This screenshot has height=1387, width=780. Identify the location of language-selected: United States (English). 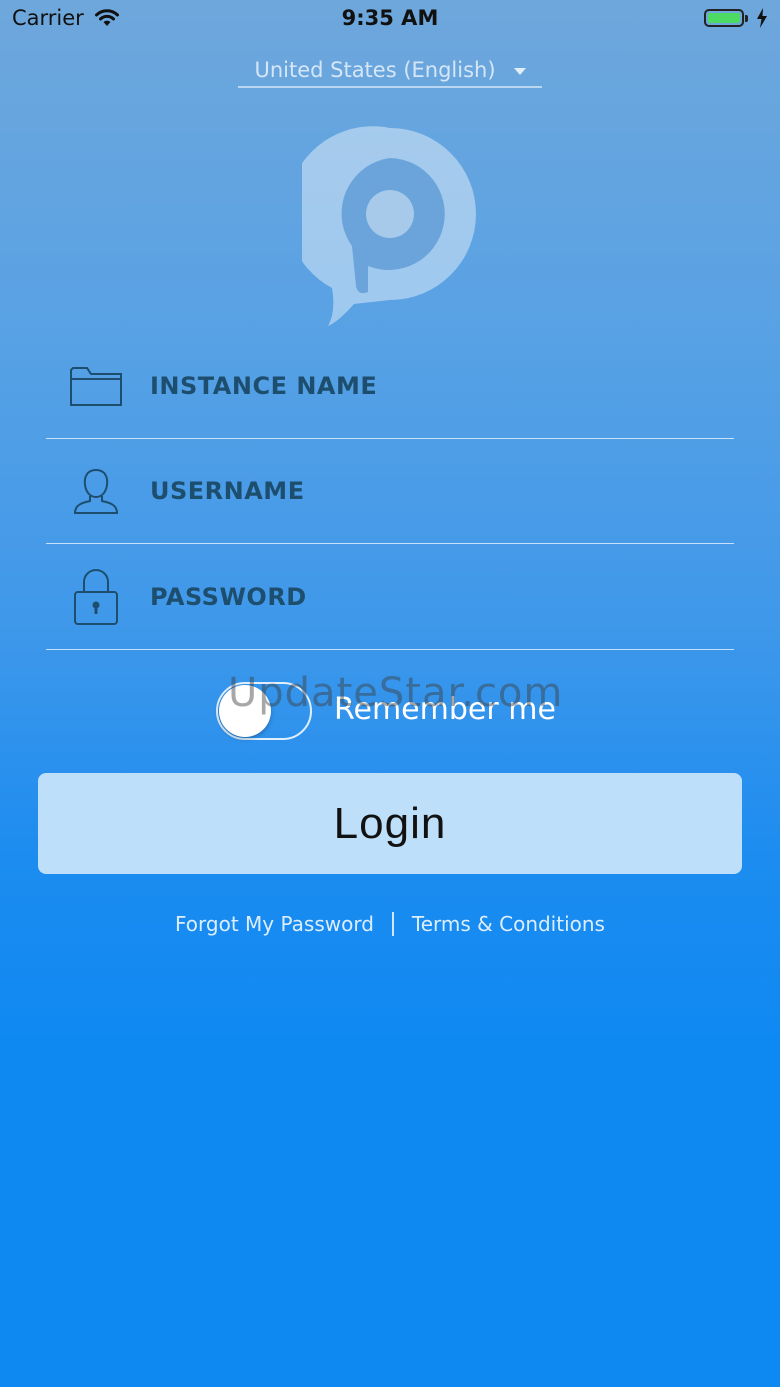
(375, 70).